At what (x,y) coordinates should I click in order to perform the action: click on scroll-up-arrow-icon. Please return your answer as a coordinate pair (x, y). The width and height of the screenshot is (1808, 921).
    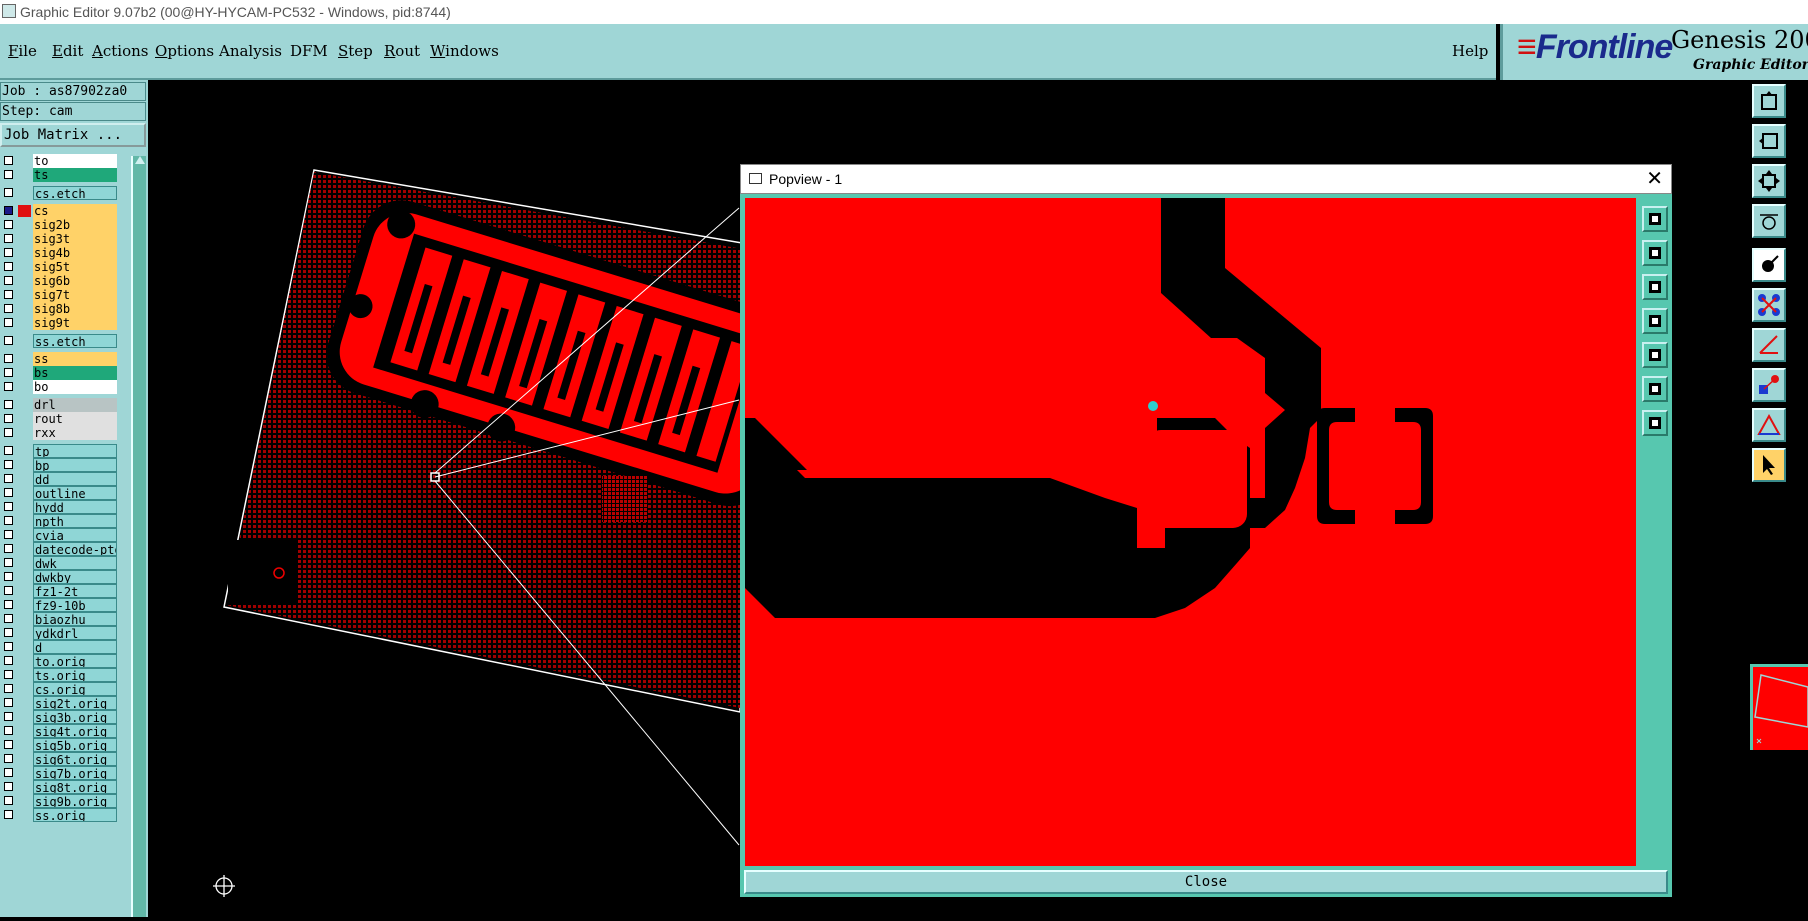
    Looking at the image, I should click on (140, 160).